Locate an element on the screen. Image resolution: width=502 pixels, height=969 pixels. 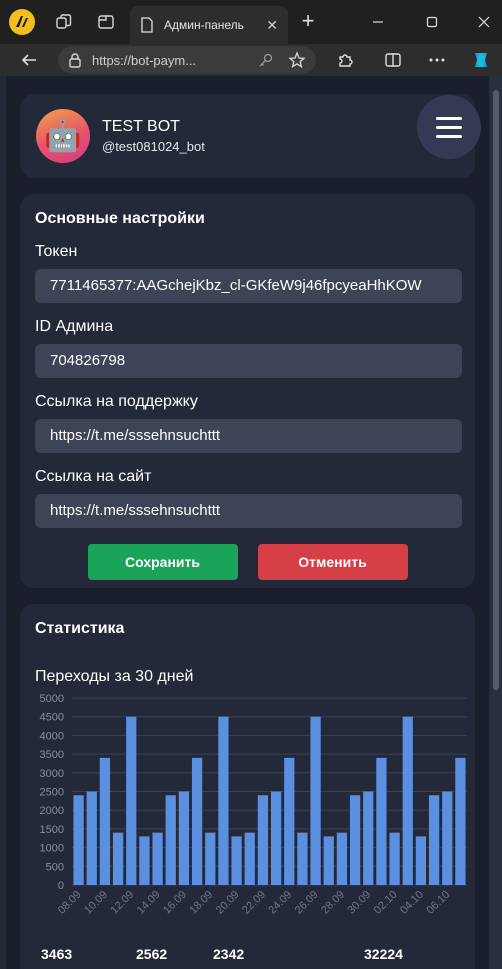
lock-icon is located at coordinates (75, 60).